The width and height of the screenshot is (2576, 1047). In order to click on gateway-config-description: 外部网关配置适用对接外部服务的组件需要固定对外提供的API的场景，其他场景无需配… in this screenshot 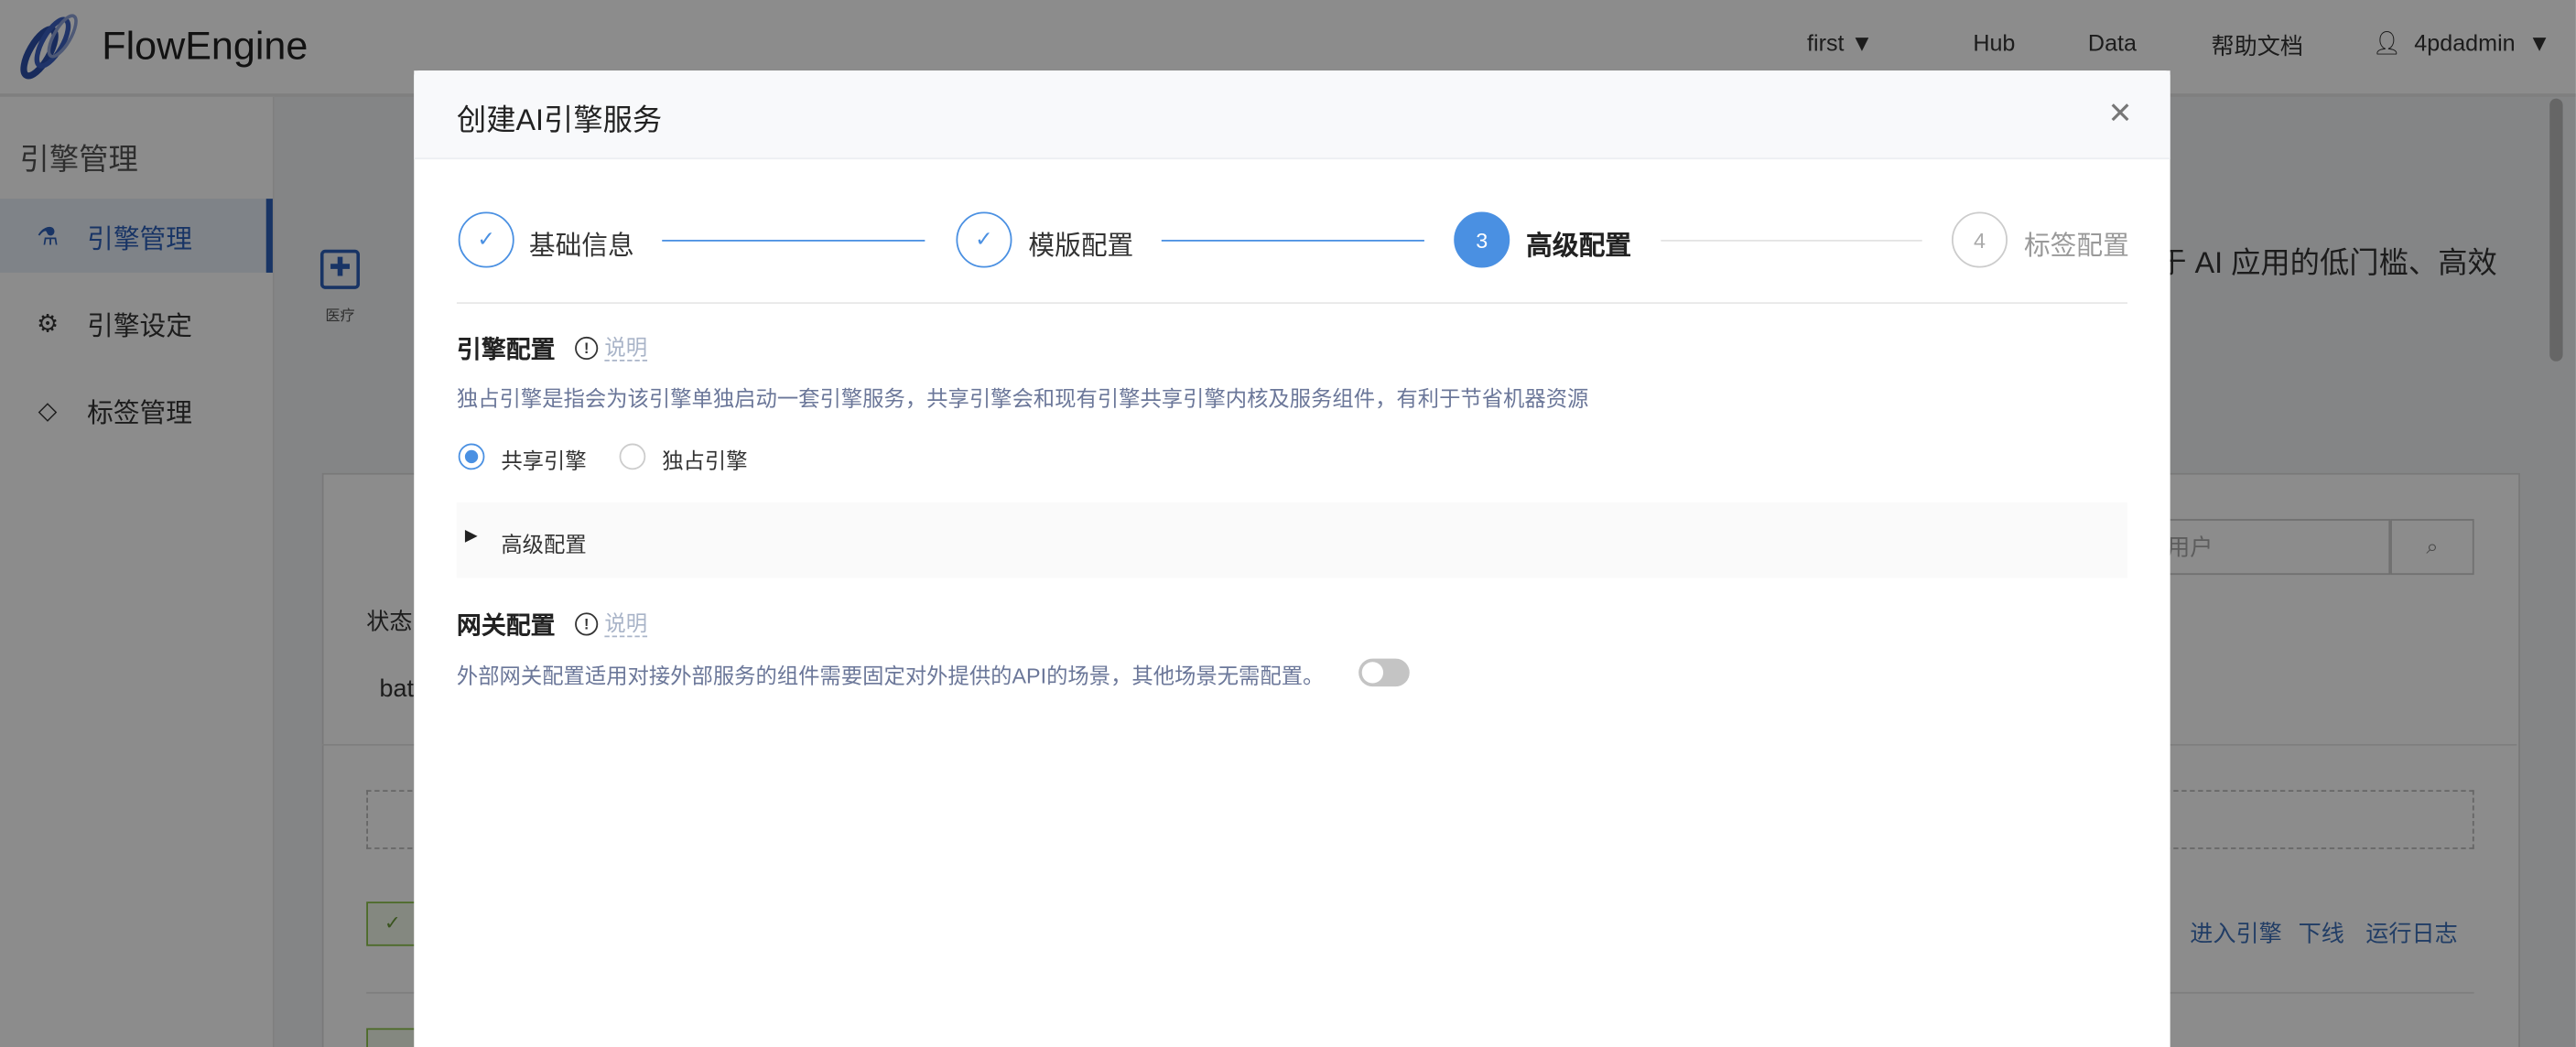, I will do `click(891, 676)`.